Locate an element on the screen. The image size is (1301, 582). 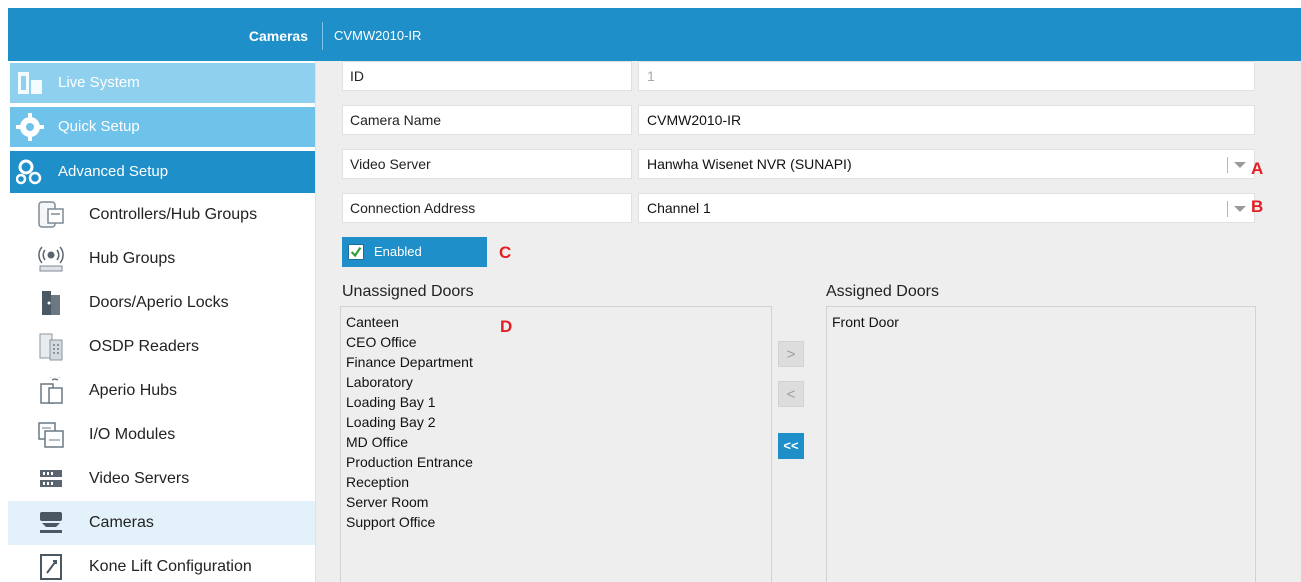
list-item: Server Room is located at coordinates (556, 502).